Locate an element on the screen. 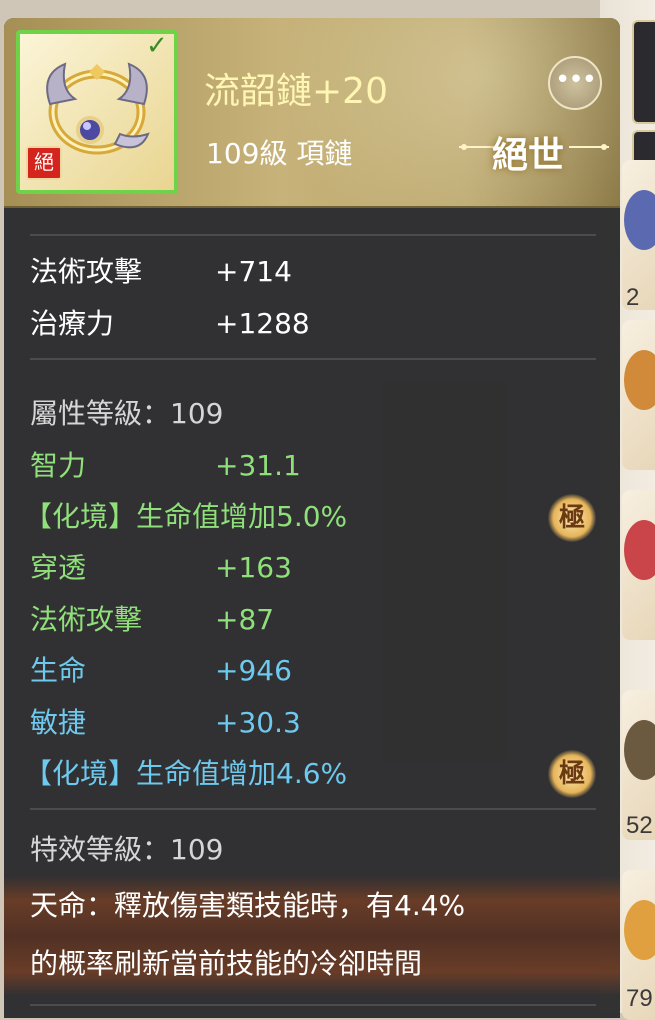 This screenshot has height=1020, width=655. stat-label: 治療力 is located at coordinates (72, 323).